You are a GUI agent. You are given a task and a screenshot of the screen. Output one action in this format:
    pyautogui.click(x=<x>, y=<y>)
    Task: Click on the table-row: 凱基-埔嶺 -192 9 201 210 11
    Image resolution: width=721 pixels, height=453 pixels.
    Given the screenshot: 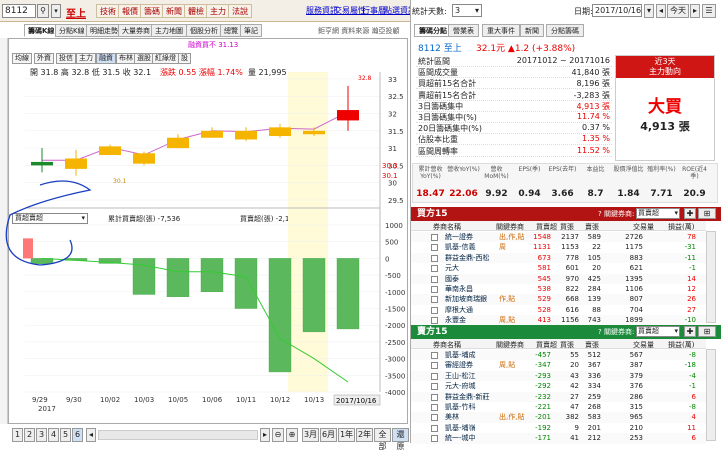 What is the action you would take?
    pyautogui.click(x=558, y=428)
    